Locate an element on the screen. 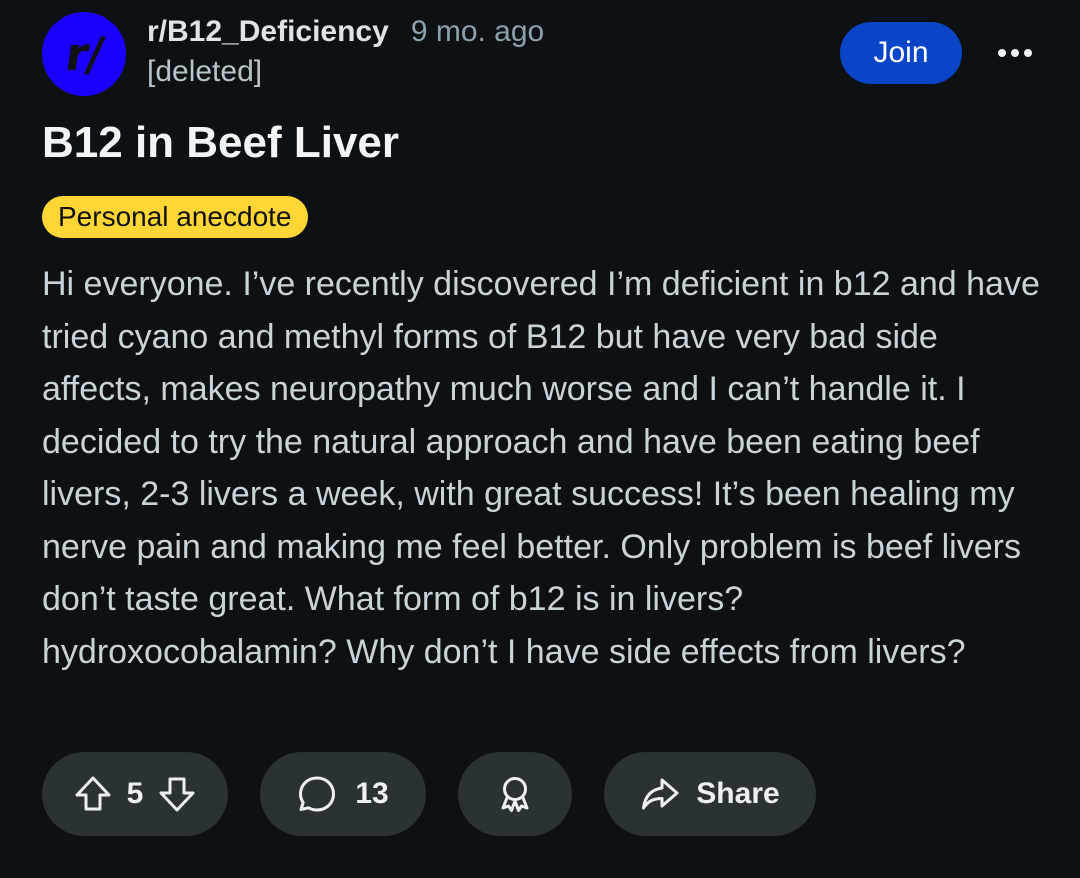 This screenshot has width=1080, height=878. share-label: Share is located at coordinates (738, 793).